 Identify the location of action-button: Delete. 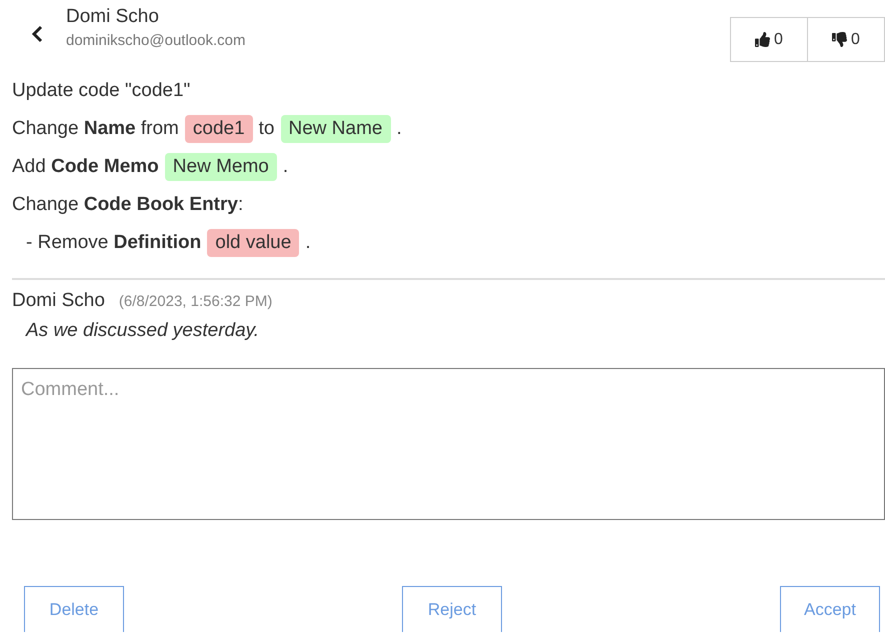
(74, 609).